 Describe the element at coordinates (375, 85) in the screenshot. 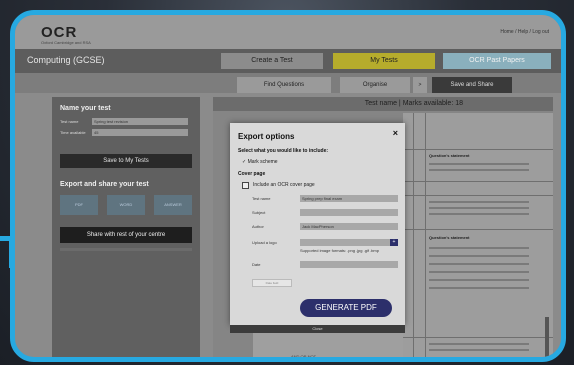

I see `tab-organise: Organise` at that location.